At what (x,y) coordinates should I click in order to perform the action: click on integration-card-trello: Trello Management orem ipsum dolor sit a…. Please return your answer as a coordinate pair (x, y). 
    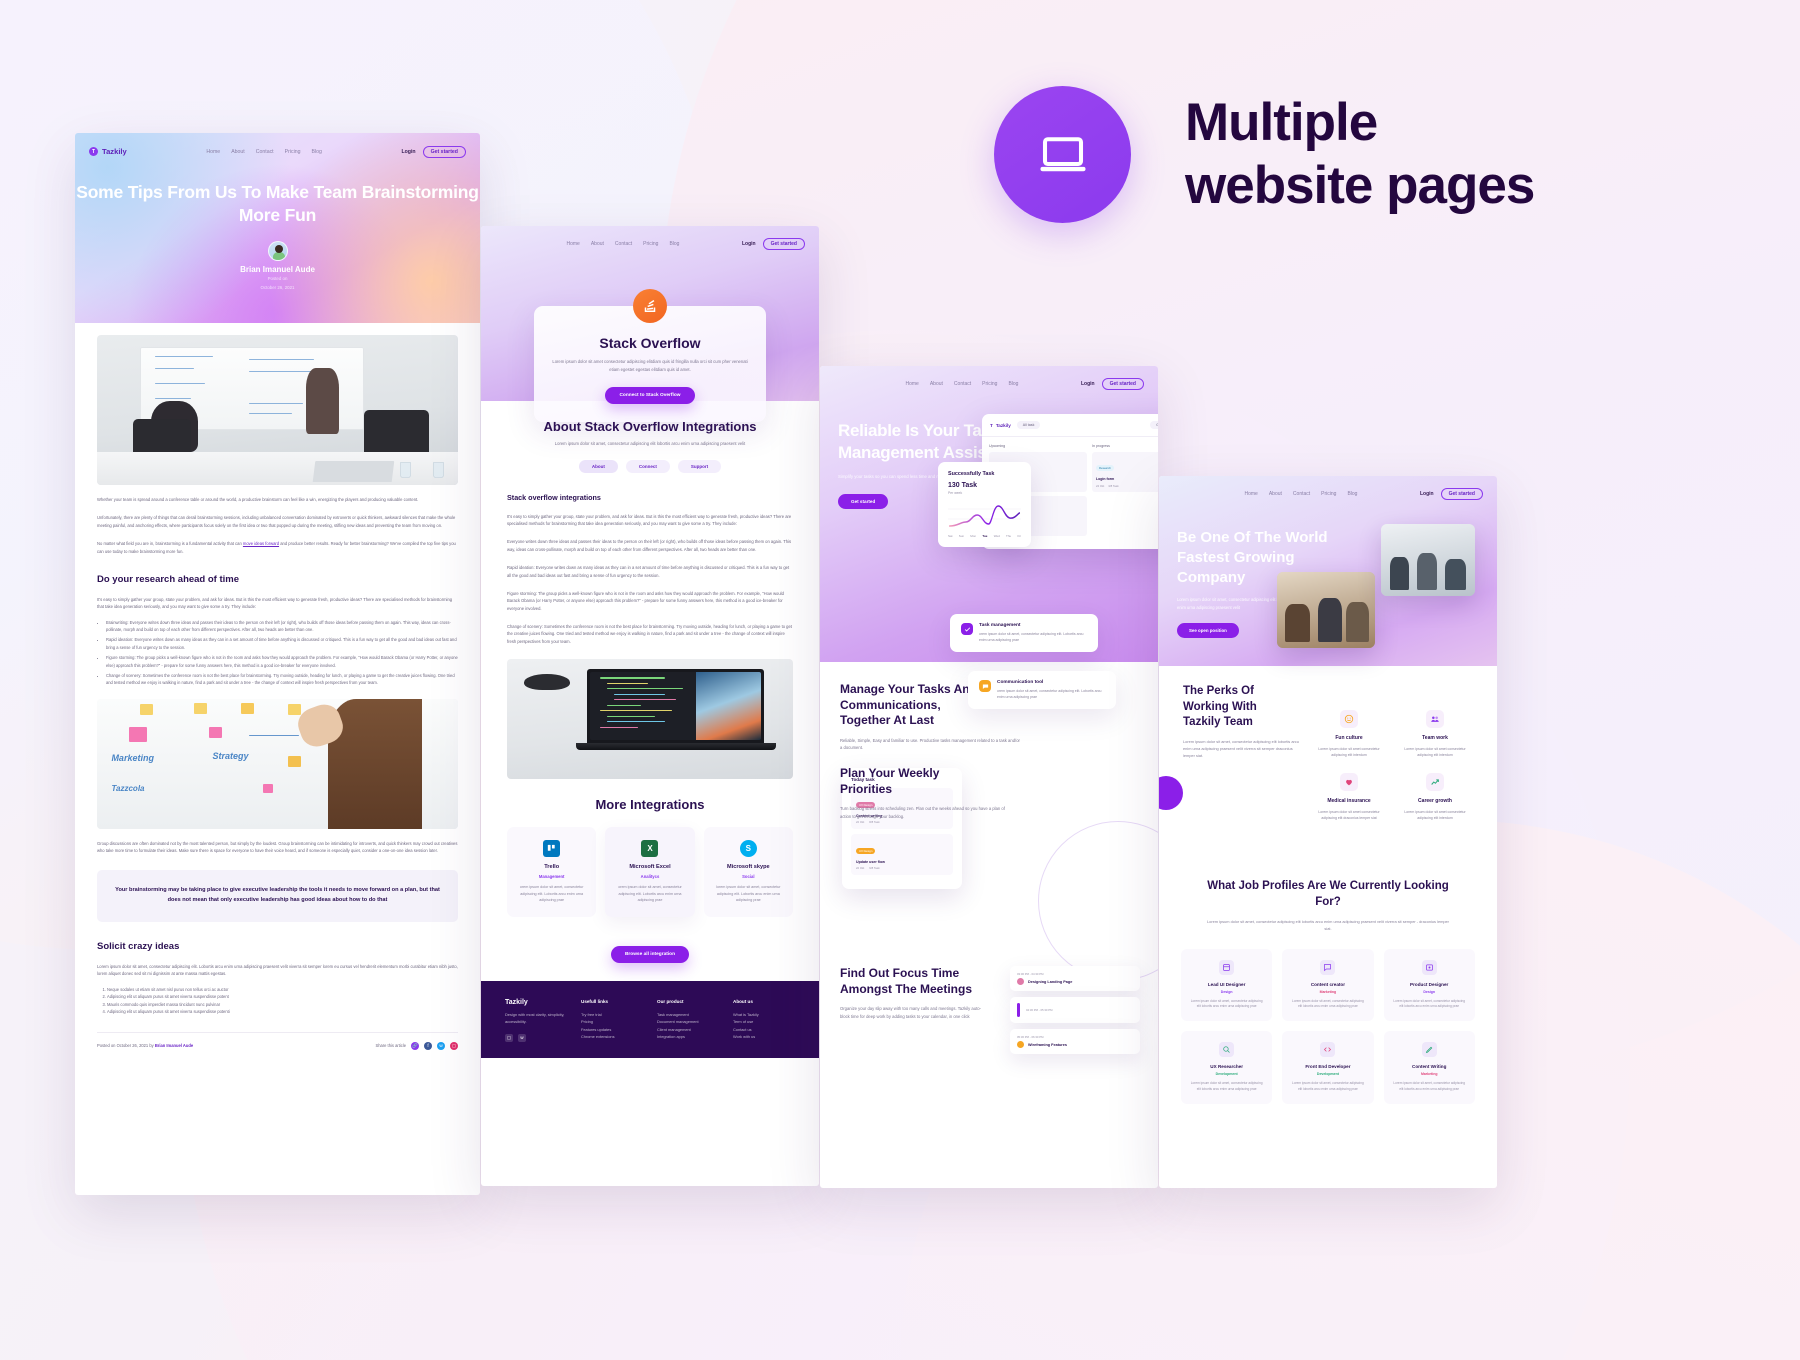
    Looking at the image, I should click on (552, 872).